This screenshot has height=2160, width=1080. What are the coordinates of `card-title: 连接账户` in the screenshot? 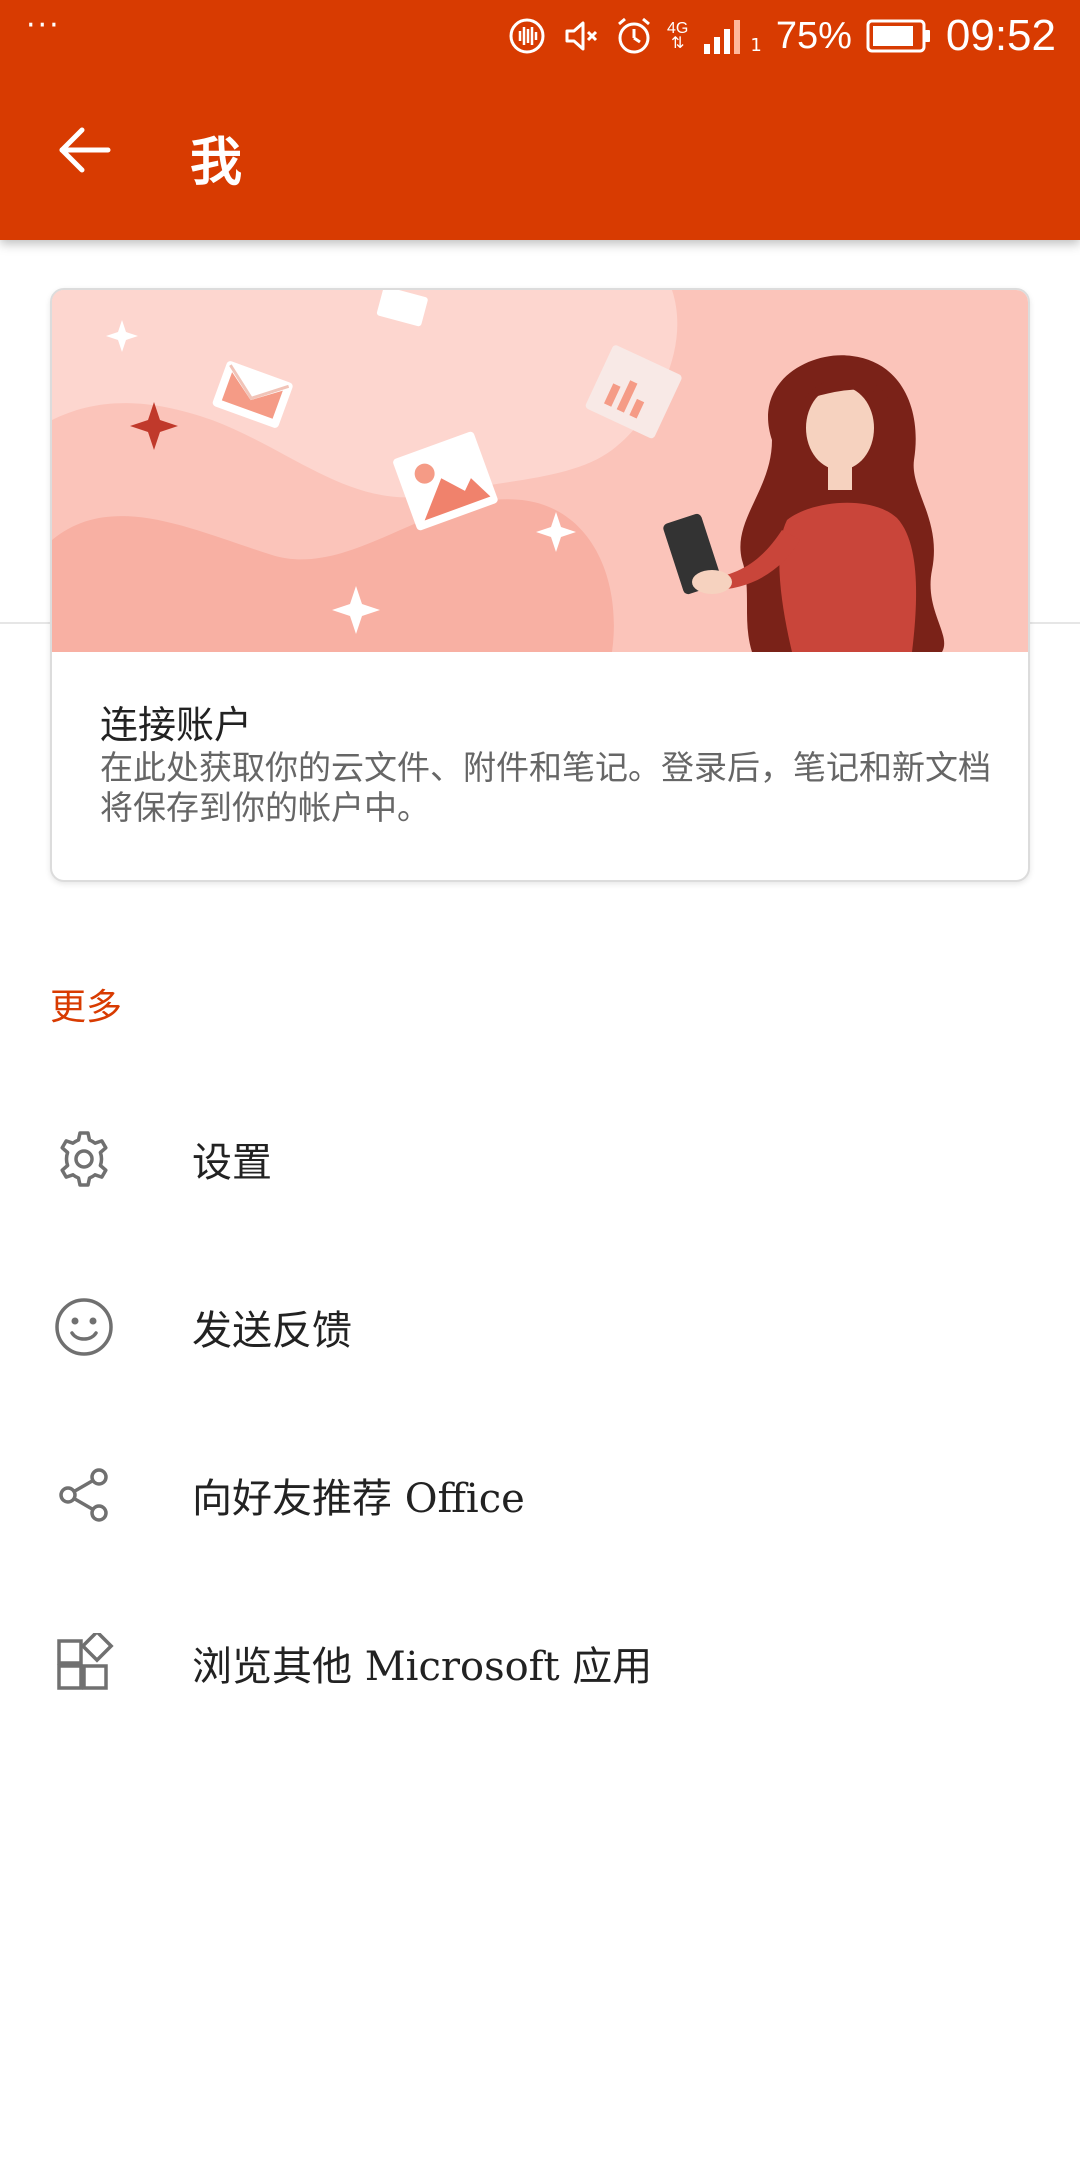 It's located at (176, 725).